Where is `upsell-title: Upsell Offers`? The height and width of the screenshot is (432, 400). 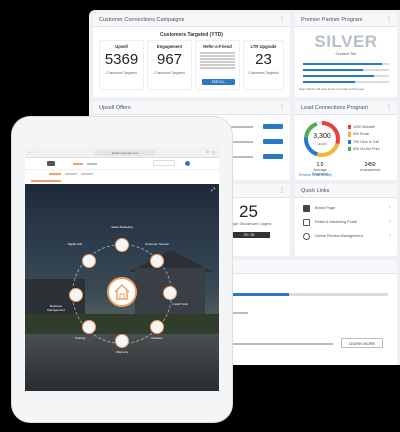 upsell-title: Upsell Offers is located at coordinates (115, 108).